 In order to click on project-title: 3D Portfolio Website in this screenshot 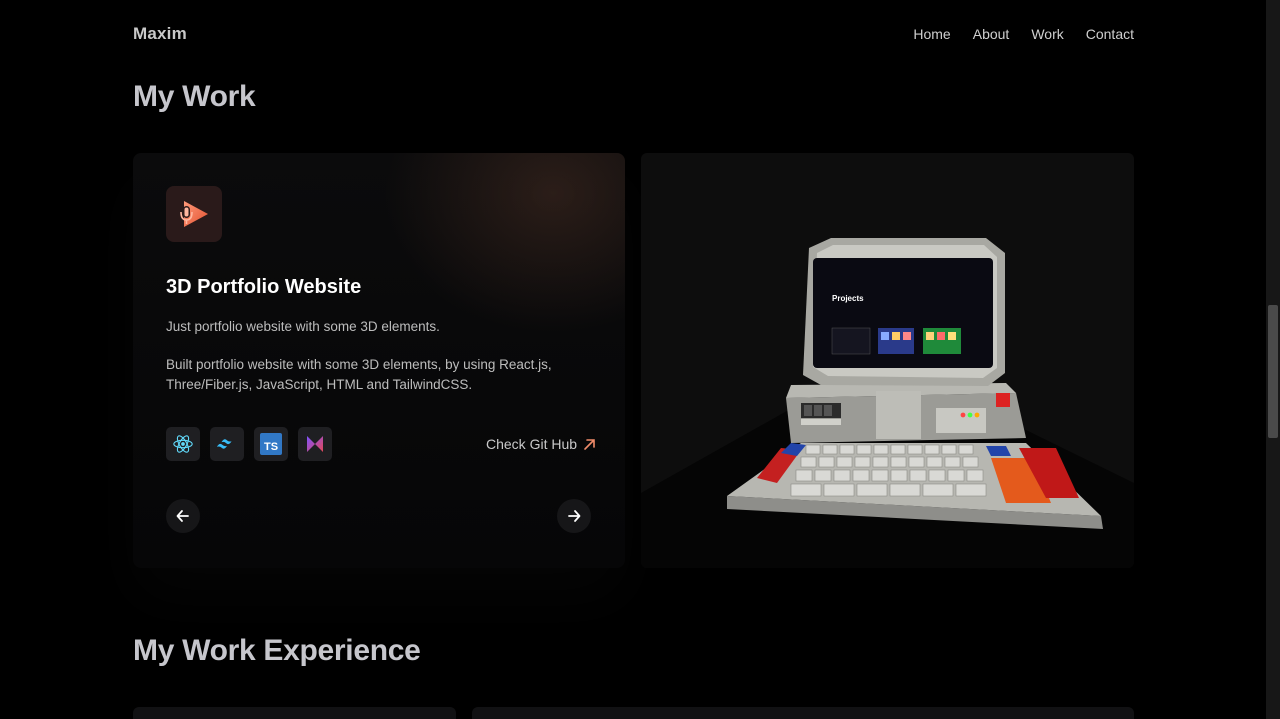, I will do `click(264, 287)`.